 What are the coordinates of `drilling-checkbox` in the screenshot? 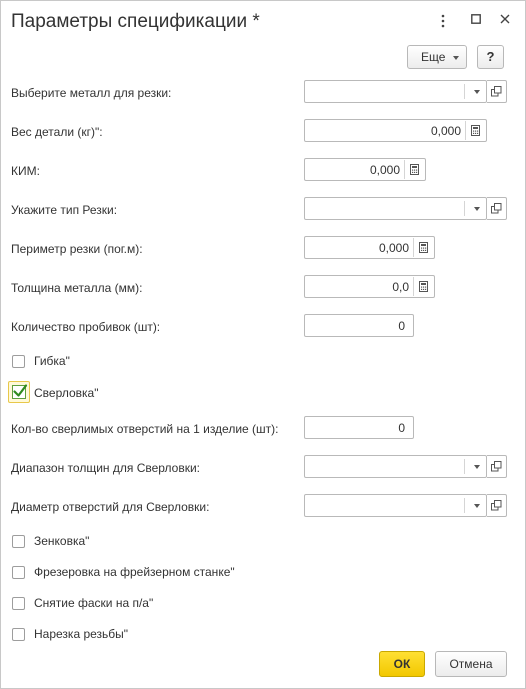 It's located at (20, 391).